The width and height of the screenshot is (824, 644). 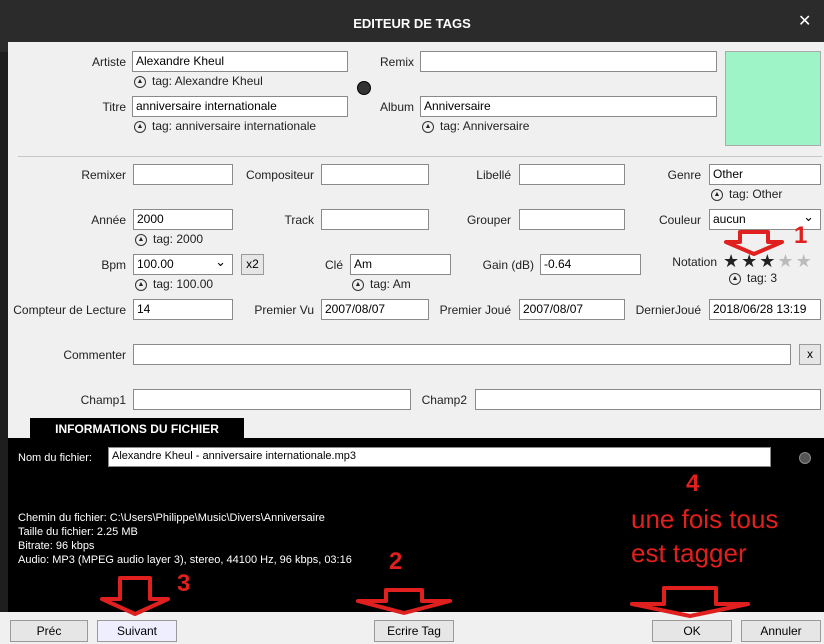 I want to click on annotation-text-line2: est tagger, so click(x=689, y=553).